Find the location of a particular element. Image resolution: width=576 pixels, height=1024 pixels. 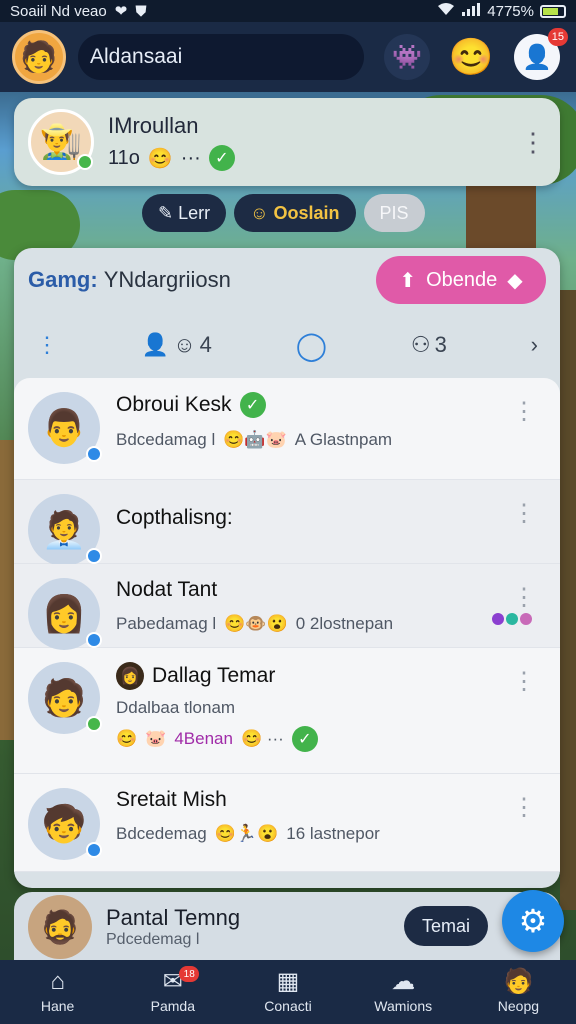

quick-action-second-label: Ooslain is located at coordinates (306, 212).